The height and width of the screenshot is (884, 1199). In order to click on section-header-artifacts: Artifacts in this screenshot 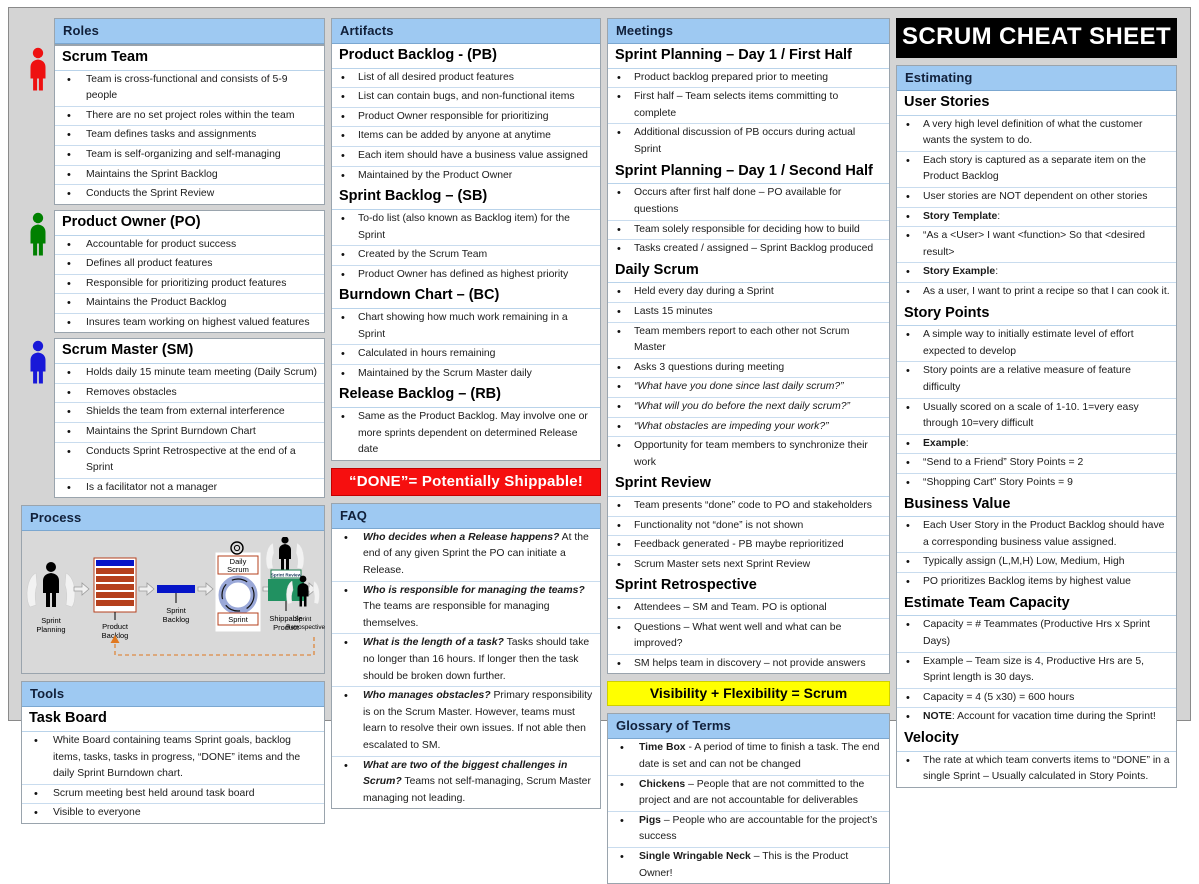, I will do `click(466, 31)`.